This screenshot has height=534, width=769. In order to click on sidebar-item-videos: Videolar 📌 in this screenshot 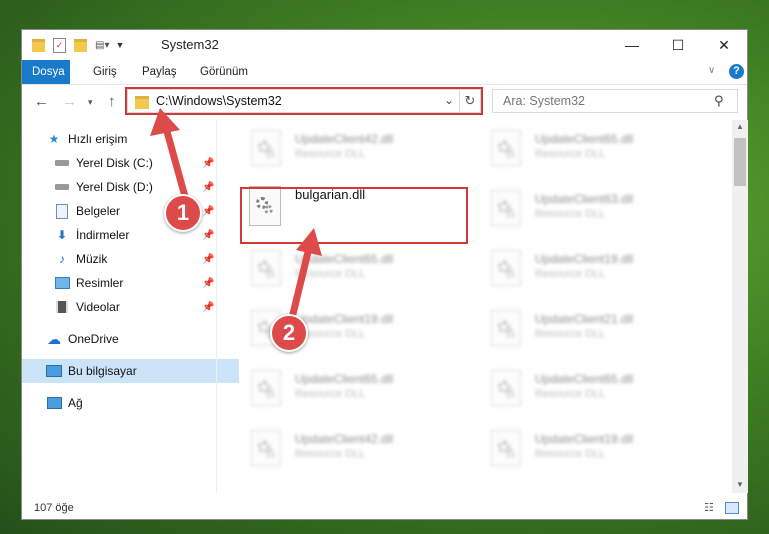, I will do `click(134, 307)`.